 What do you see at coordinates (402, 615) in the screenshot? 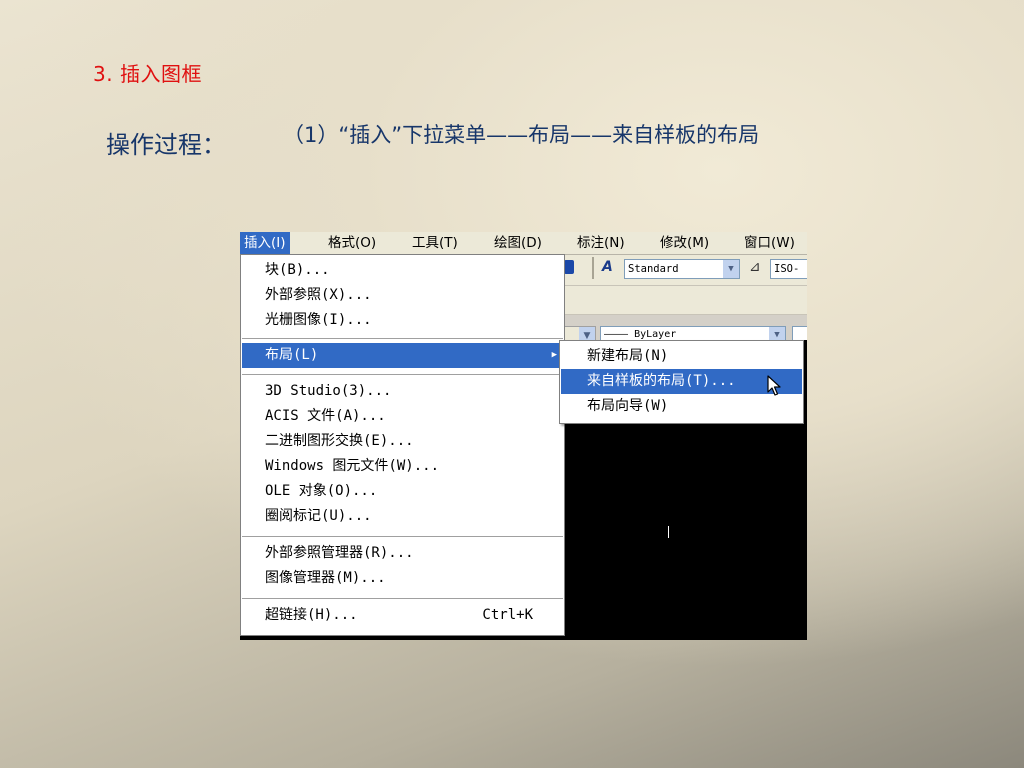
I see `menu-item-hyperlink: 超链接(H)... Ctrl+K` at bounding box center [402, 615].